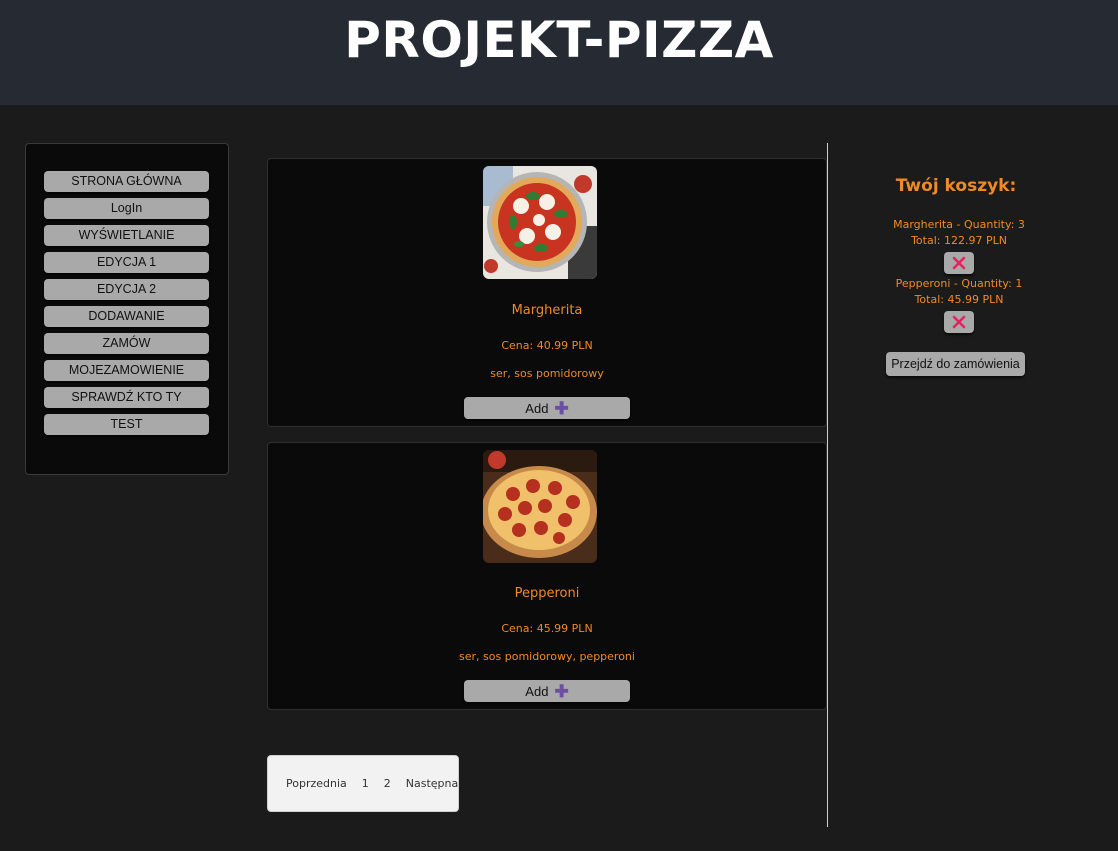 The image size is (1118, 851). What do you see at coordinates (547, 310) in the screenshot?
I see `product-name: Margherita` at bounding box center [547, 310].